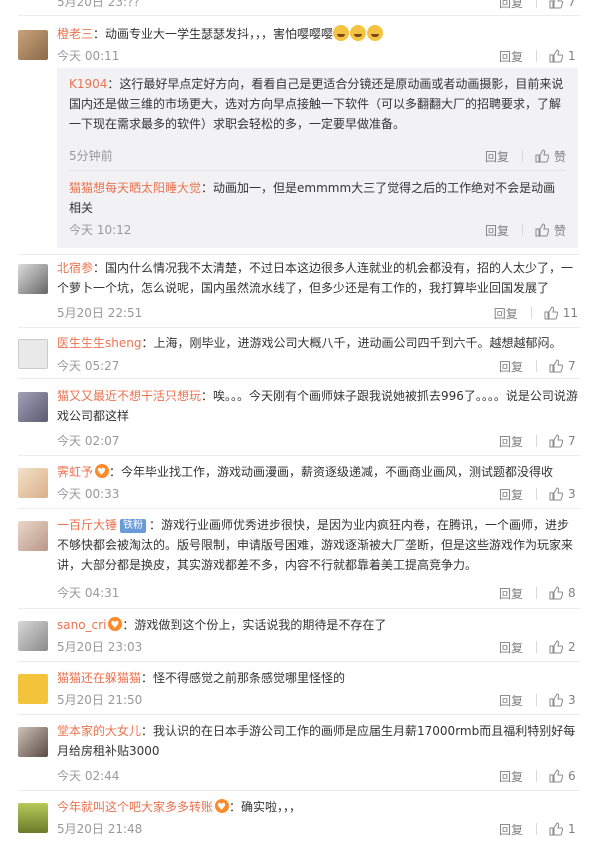  Describe the element at coordinates (100, 230) in the screenshot. I see `reply-time: 今天 10:12` at that location.